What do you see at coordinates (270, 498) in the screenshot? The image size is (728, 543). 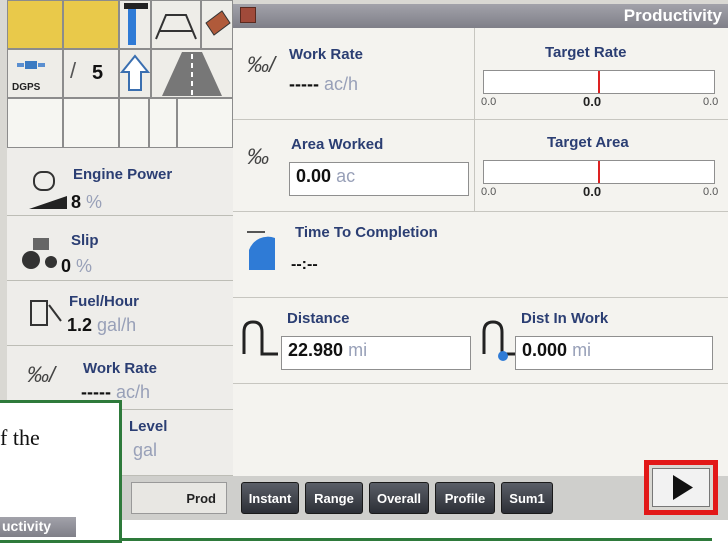 I see `instant-button: Instant` at bounding box center [270, 498].